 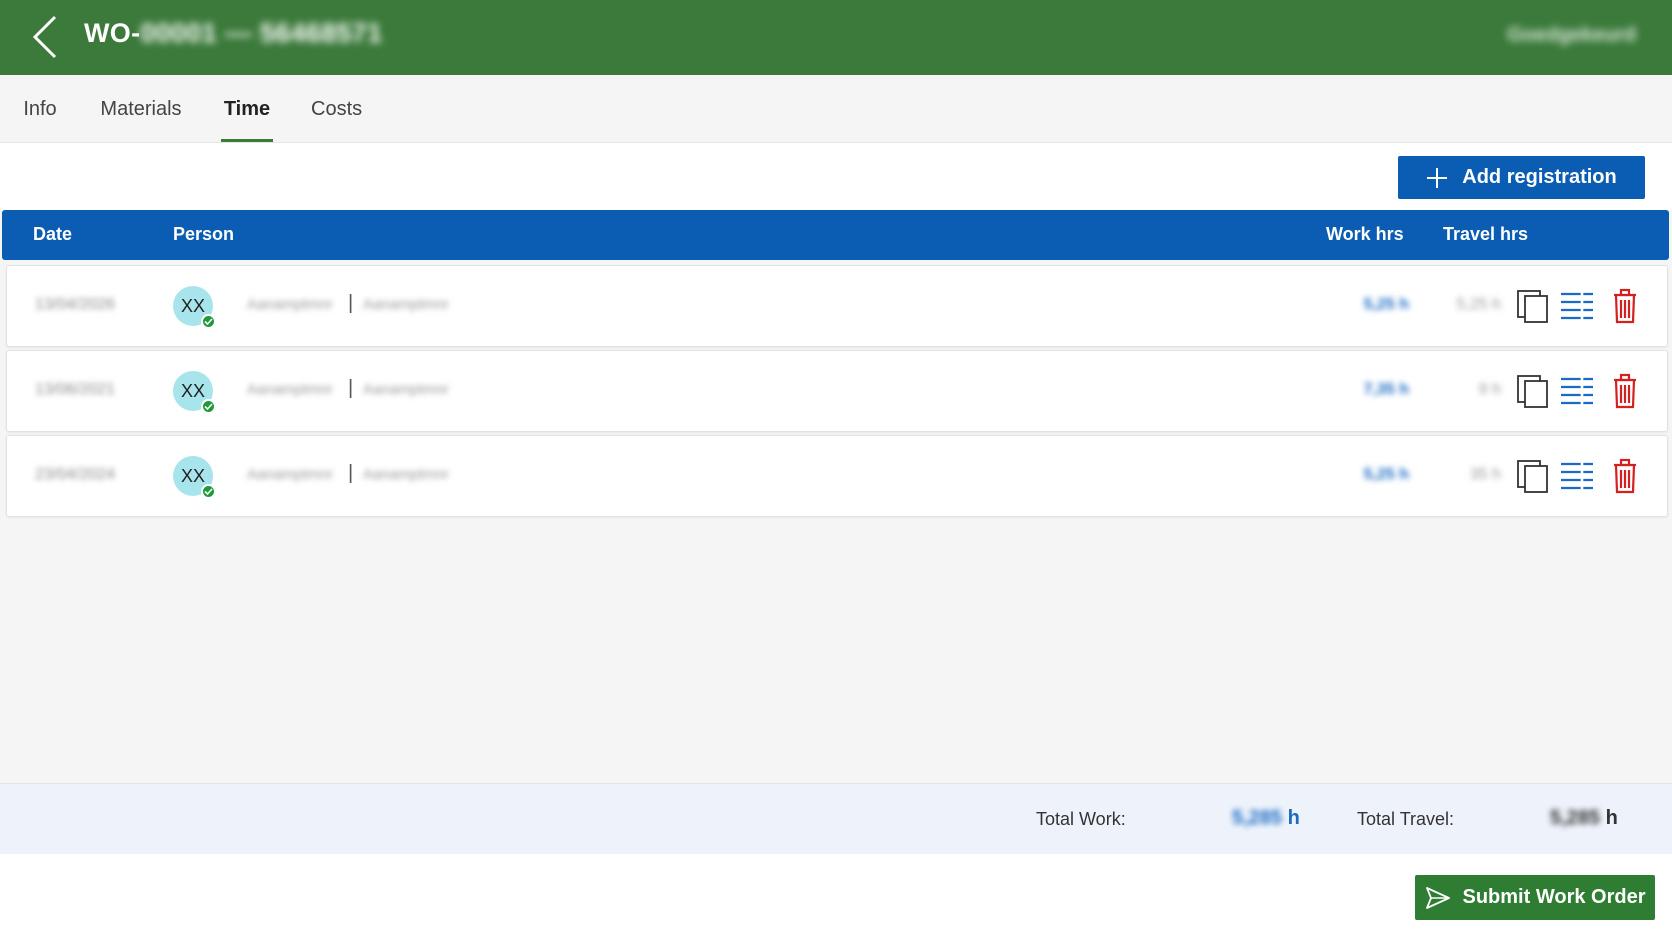 What do you see at coordinates (1386, 389) in the screenshot?
I see `row-work-hrs: 7,35 h` at bounding box center [1386, 389].